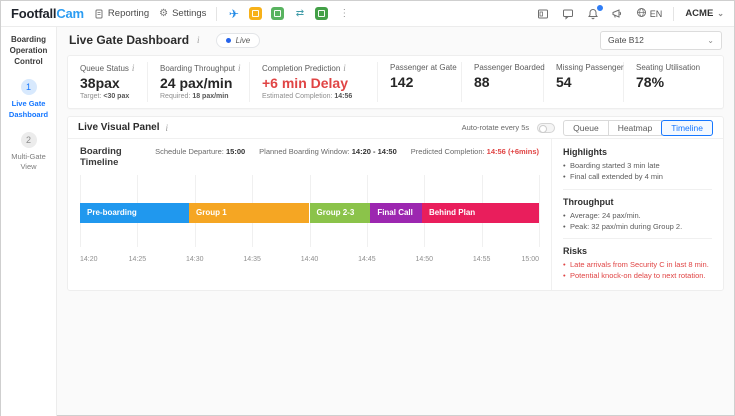 The image size is (735, 416). I want to click on chevron-down-icon: ⌄, so click(710, 40).